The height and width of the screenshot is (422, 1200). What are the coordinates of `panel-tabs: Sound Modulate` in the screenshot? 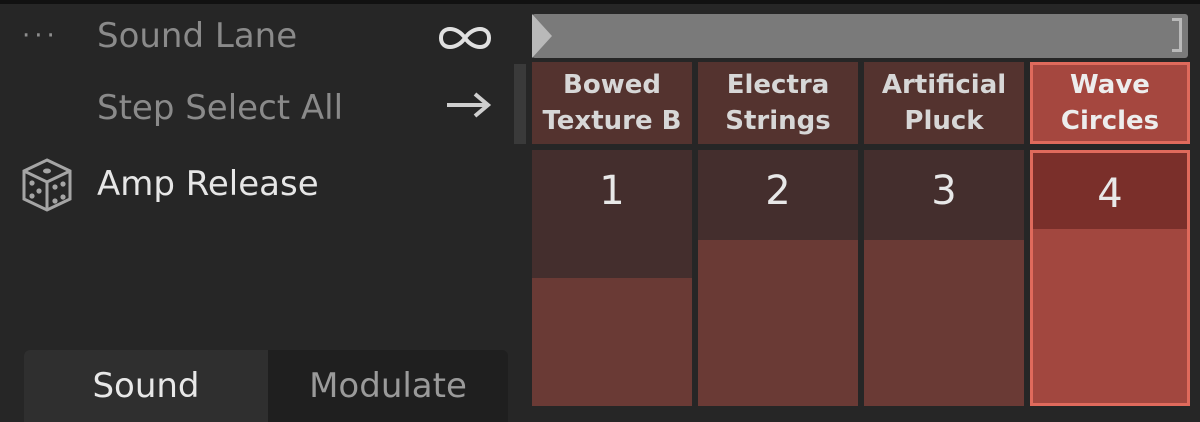 It's located at (266, 386).